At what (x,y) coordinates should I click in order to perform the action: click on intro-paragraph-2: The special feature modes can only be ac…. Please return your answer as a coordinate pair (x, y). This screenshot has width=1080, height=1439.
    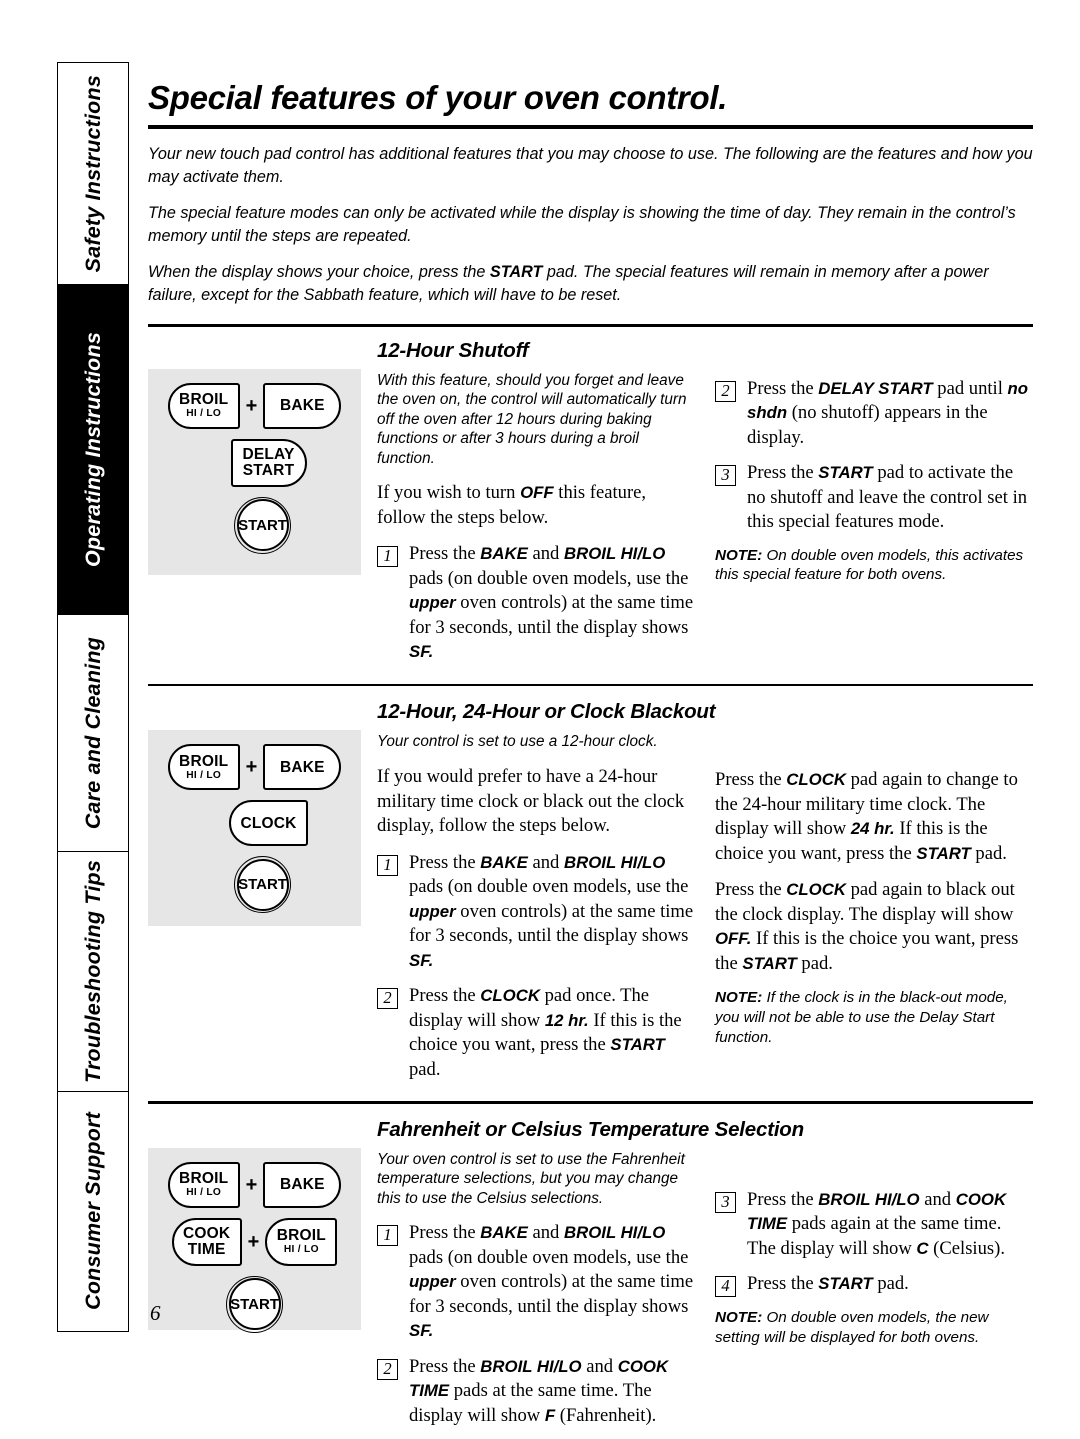
    Looking at the image, I should click on (582, 224).